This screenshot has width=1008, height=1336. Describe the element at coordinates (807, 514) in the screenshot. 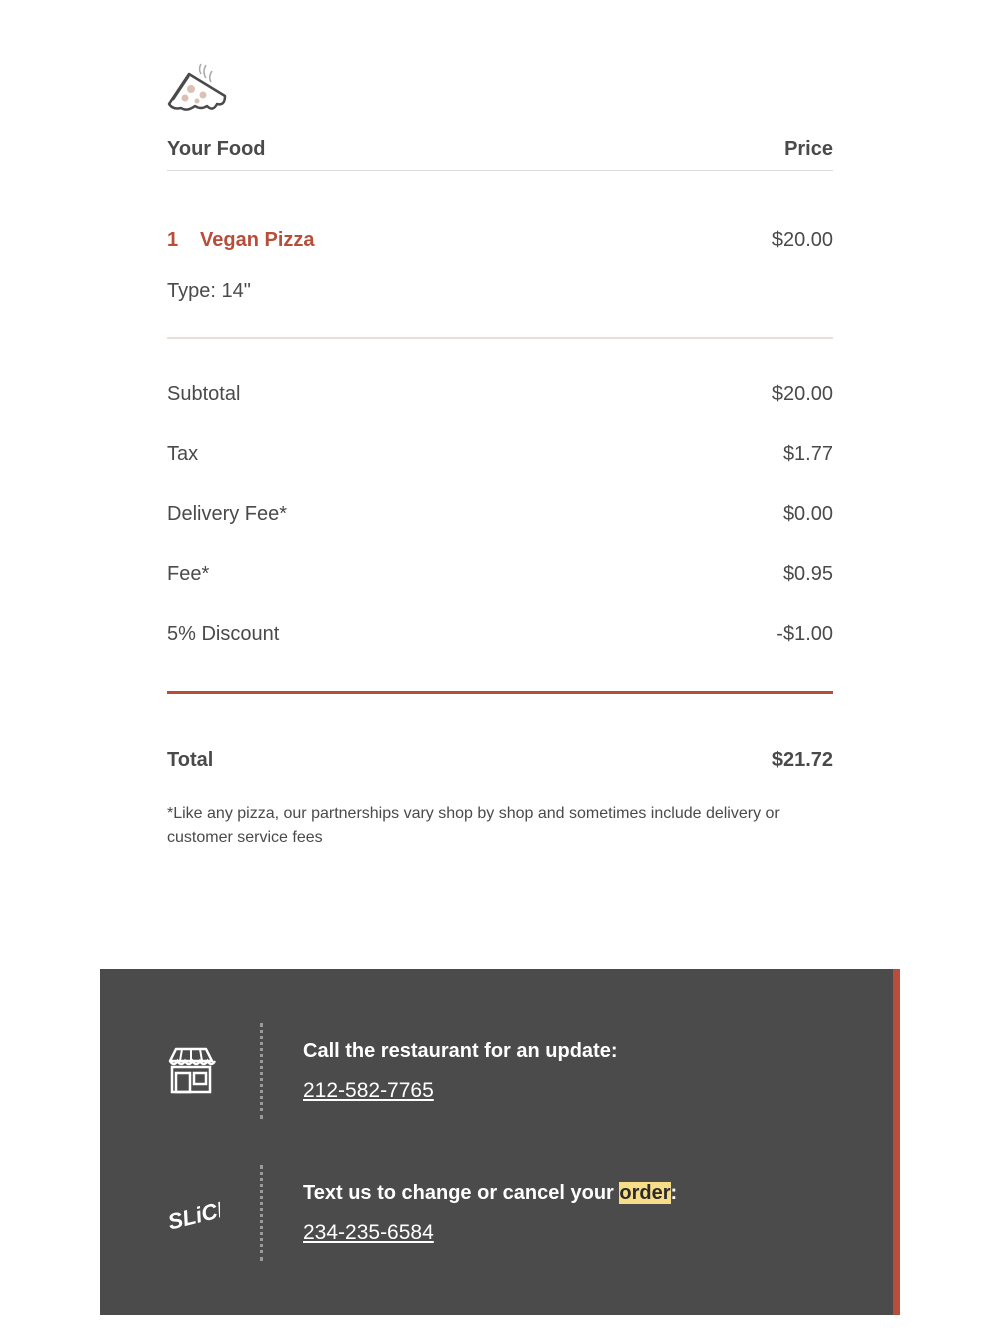

I see `summary-value-delivery-fee: $0.00` at that location.